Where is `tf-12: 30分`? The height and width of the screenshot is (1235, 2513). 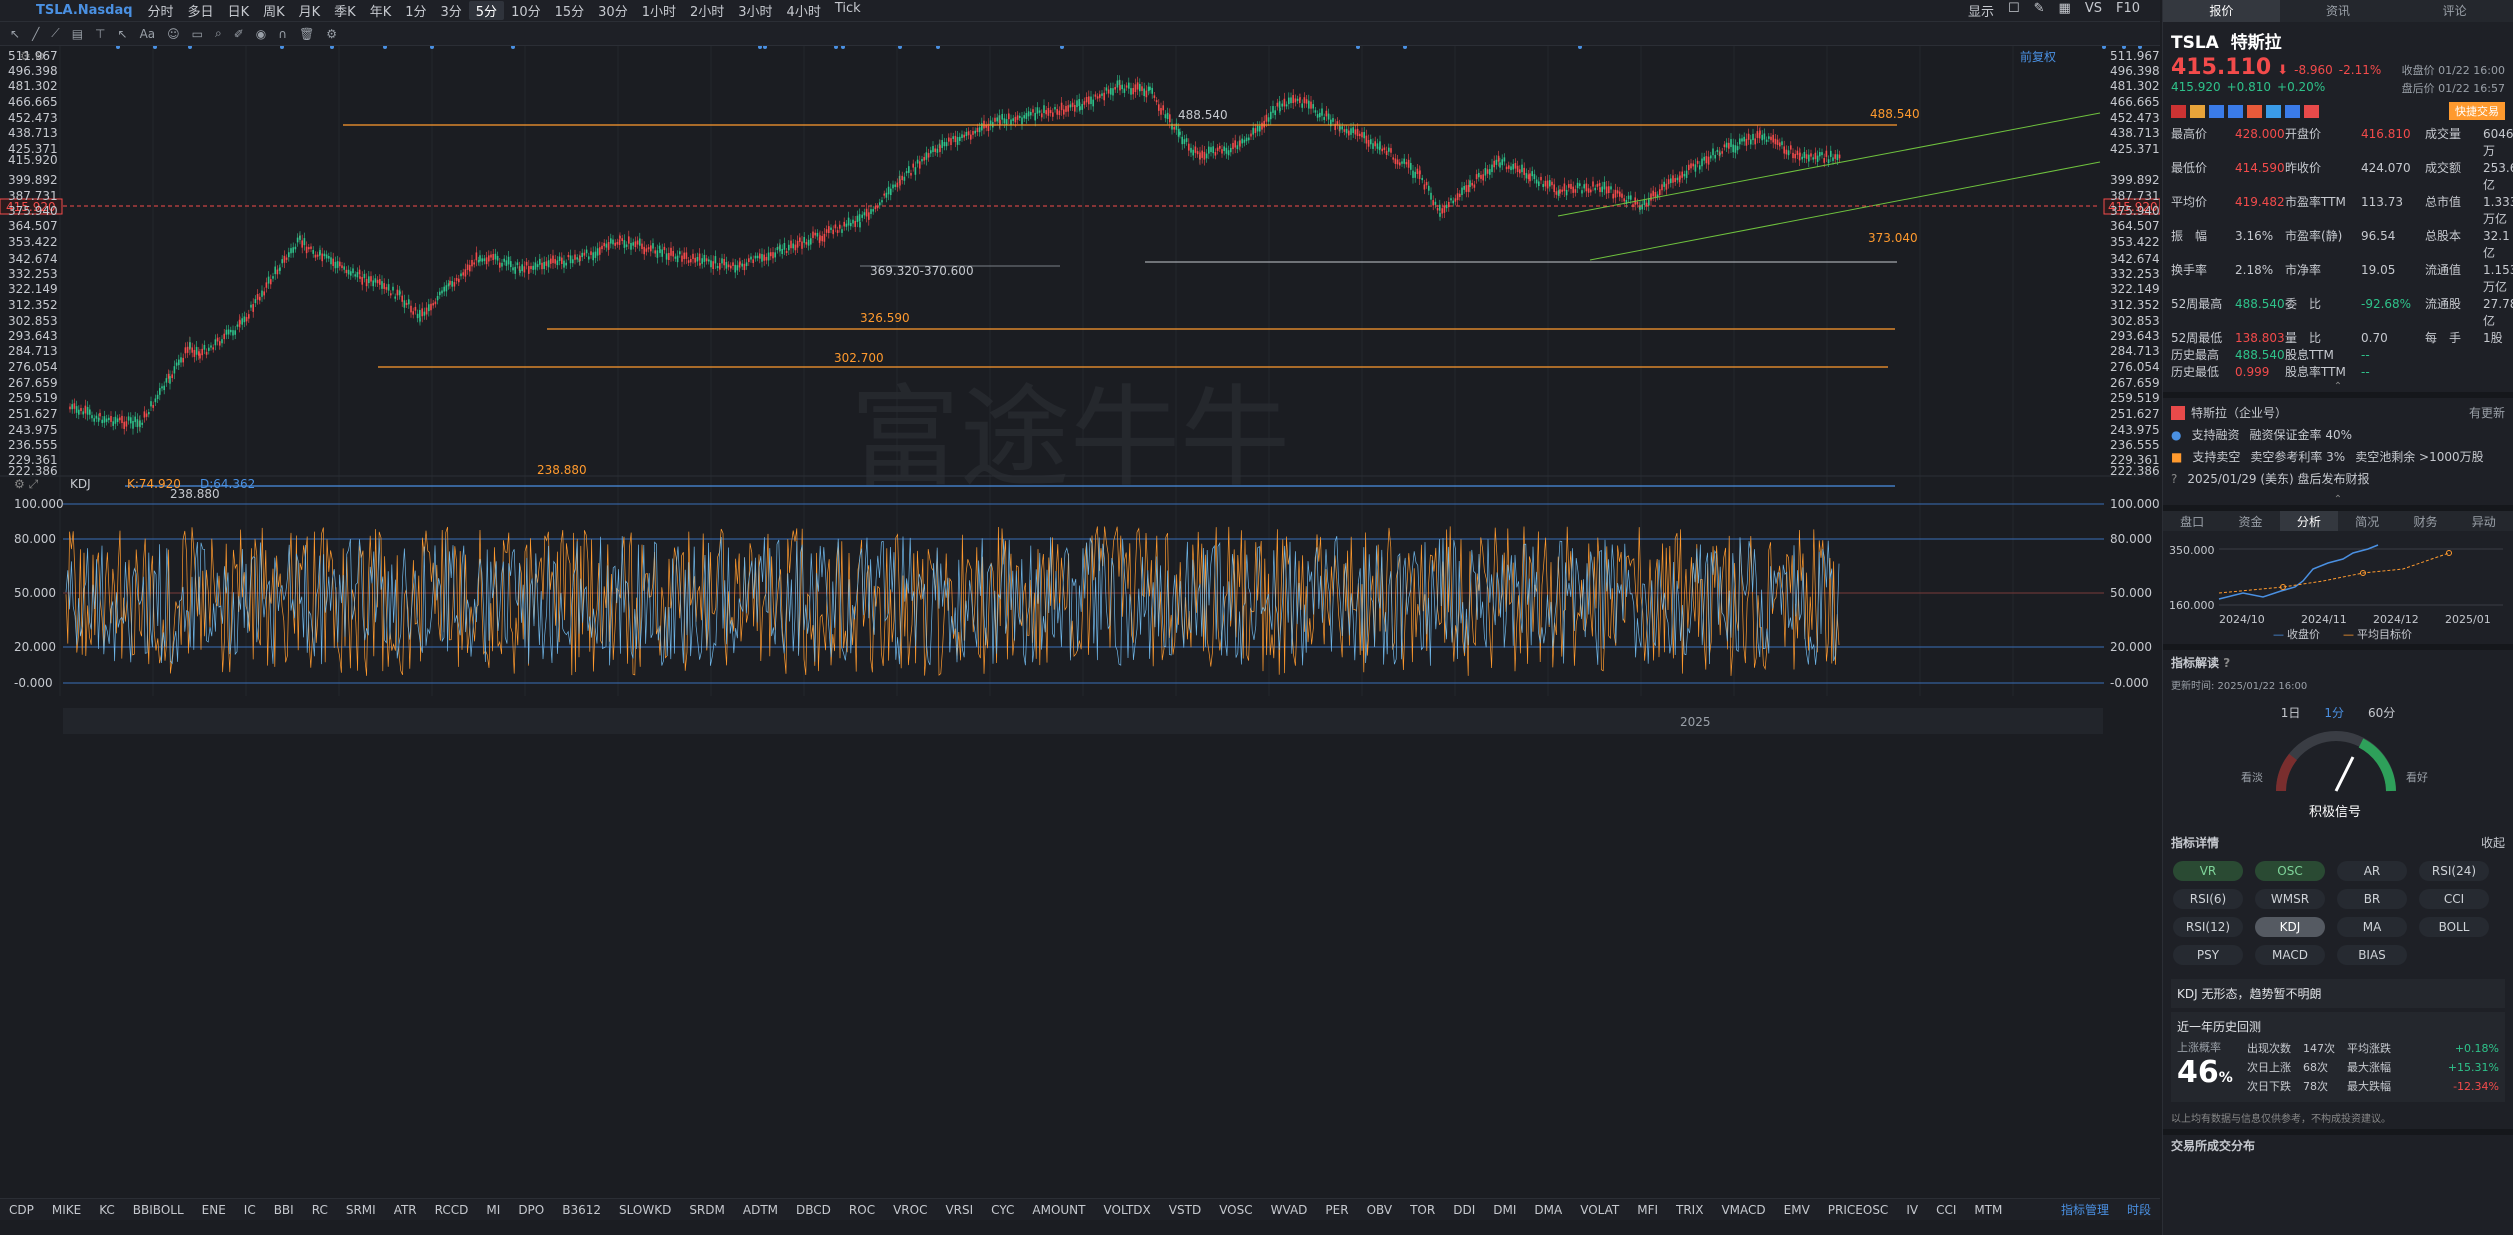
tf-12: 30分 is located at coordinates (613, 10).